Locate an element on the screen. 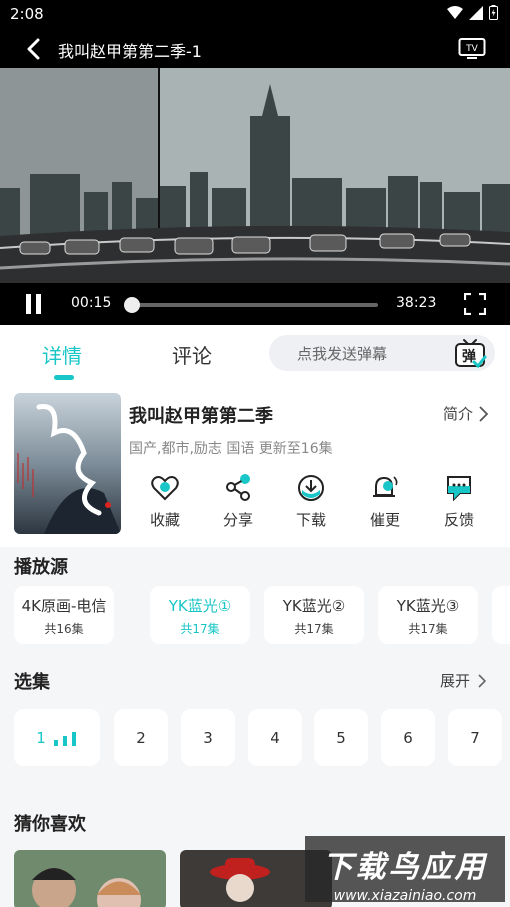 This screenshot has width=510, height=907. back-arrow-icon is located at coordinates (33, 49).